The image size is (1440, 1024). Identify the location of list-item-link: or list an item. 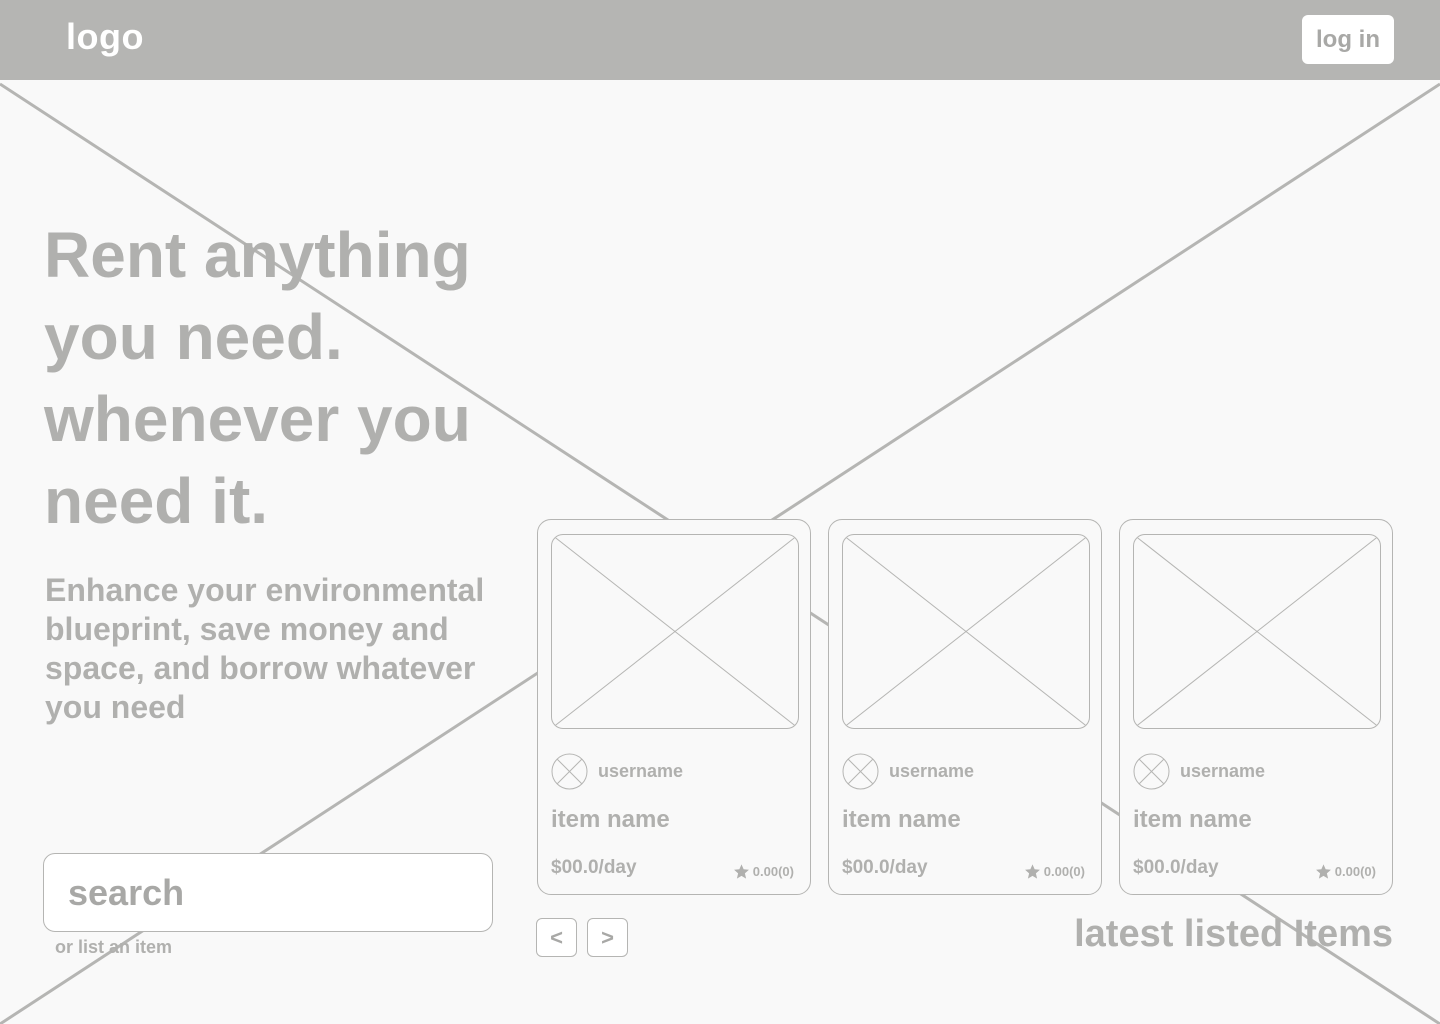
(113, 947).